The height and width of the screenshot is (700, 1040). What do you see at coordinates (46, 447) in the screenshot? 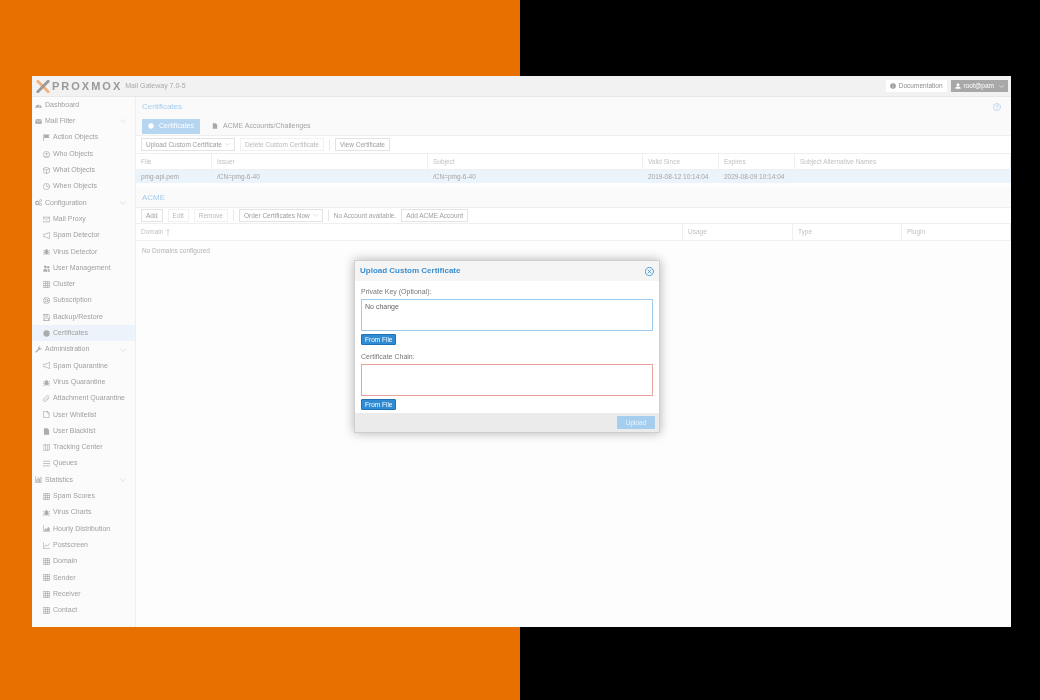
I see `map-icon` at bounding box center [46, 447].